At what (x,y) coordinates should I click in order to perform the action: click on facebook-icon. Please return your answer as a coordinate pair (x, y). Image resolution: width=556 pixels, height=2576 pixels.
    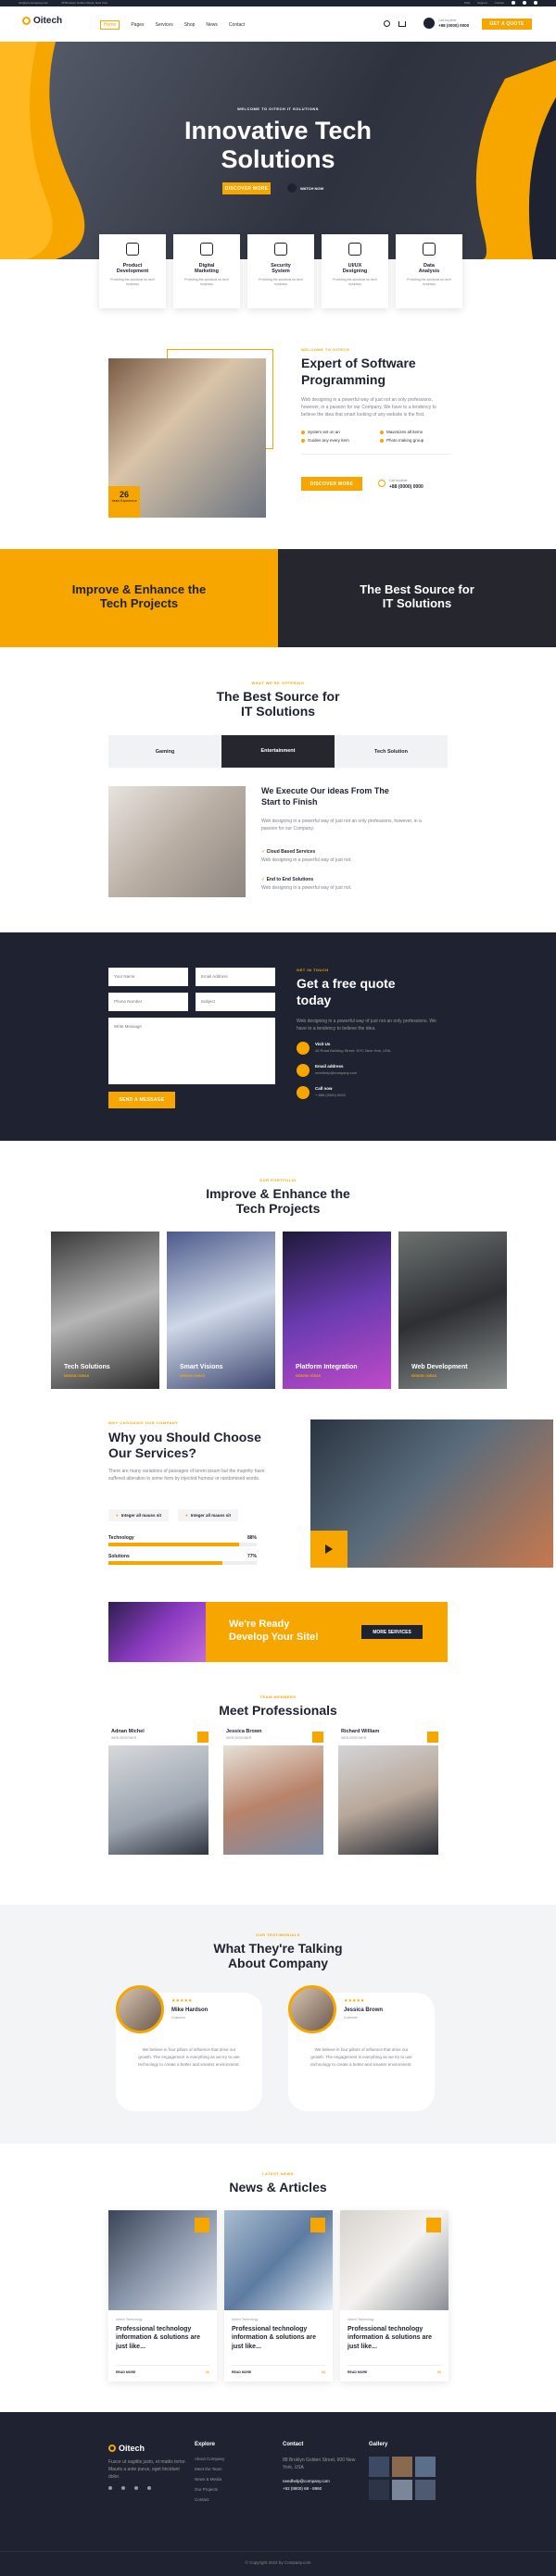
    Looking at the image, I should click on (123, 2488).